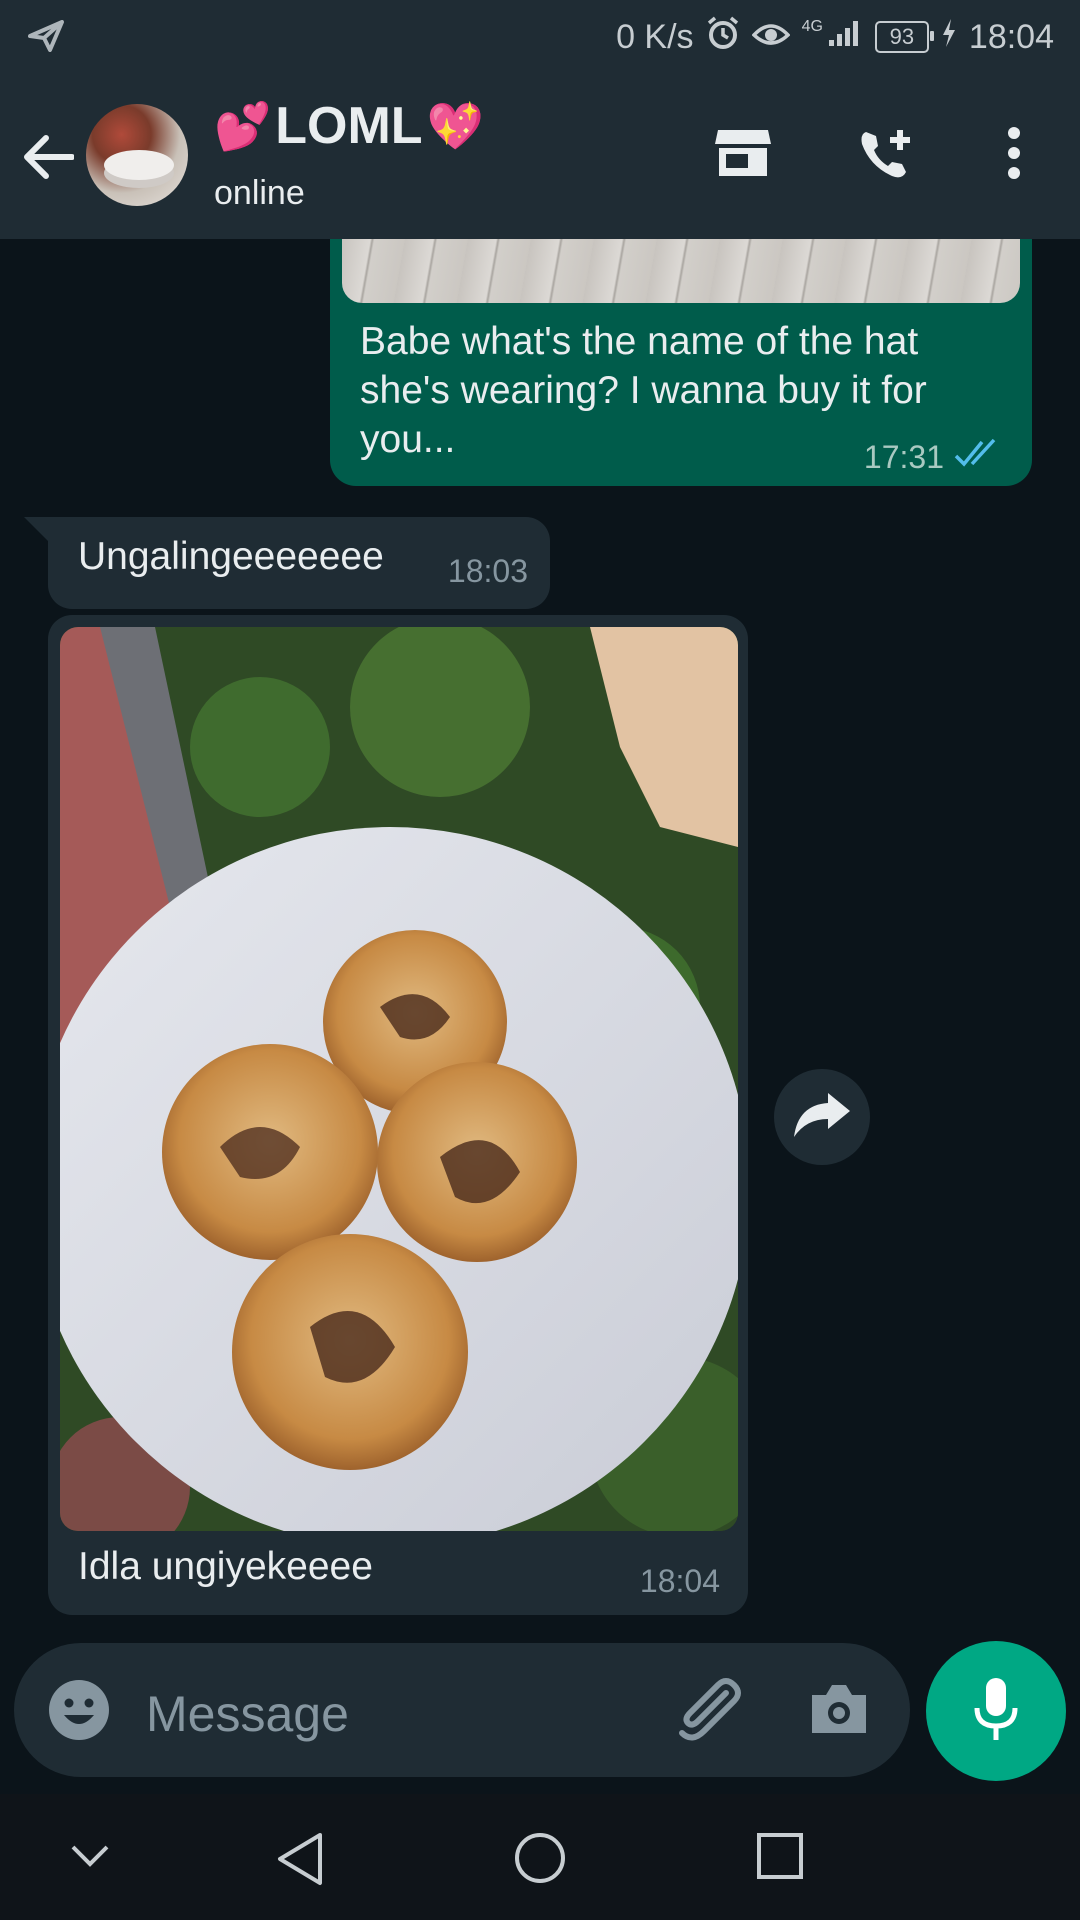 The width and height of the screenshot is (1080, 1920). Describe the element at coordinates (243, 125) in the screenshot. I see `heart-emoji-left: 💕` at that location.